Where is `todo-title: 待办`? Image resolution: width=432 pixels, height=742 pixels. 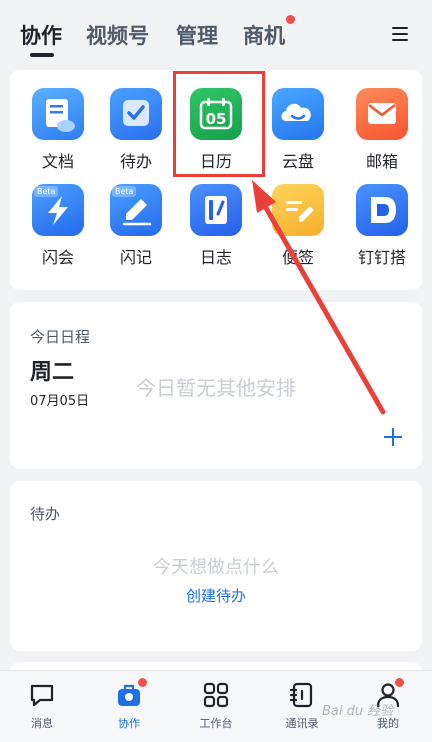 todo-title: 待办 is located at coordinates (45, 514).